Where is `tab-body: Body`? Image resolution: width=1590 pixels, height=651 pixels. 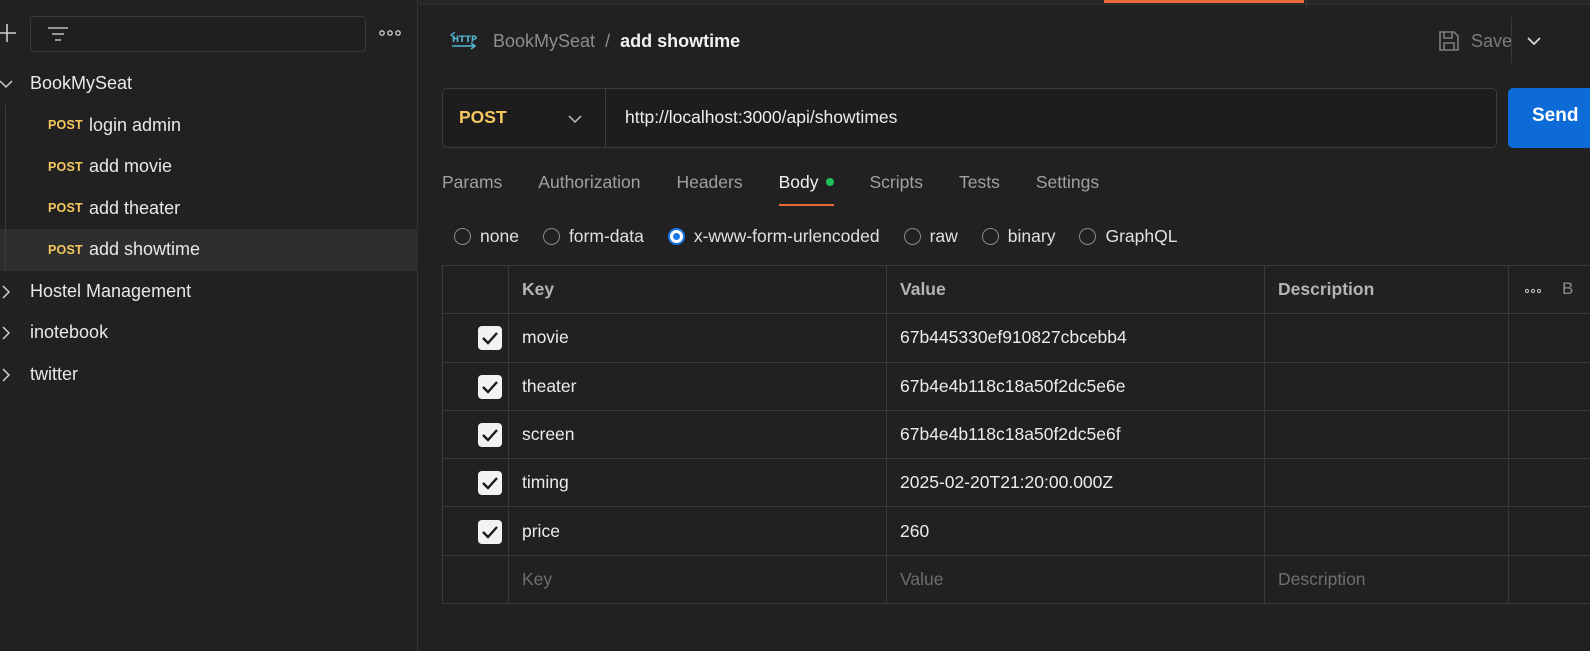
tab-body: Body is located at coordinates (806, 189).